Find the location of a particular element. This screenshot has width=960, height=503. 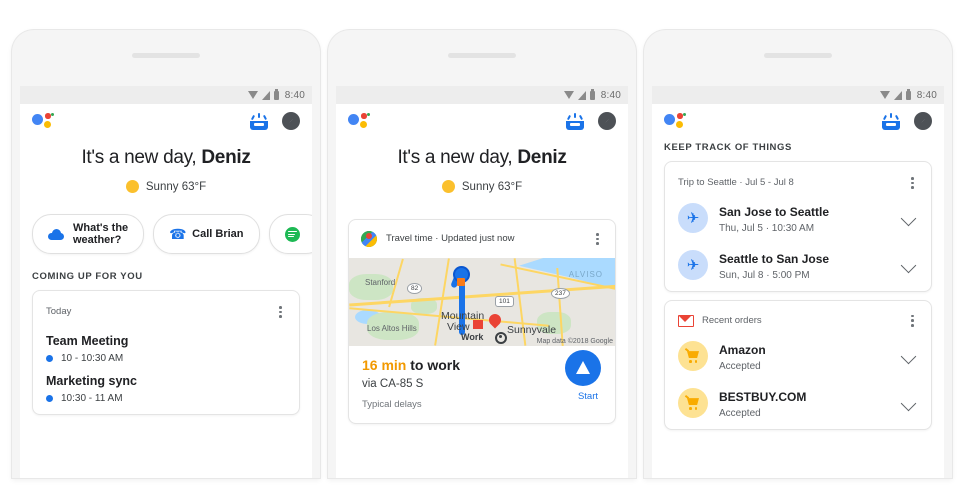

chip-call-brian: ☎ Call Brian is located at coordinates (206, 234).